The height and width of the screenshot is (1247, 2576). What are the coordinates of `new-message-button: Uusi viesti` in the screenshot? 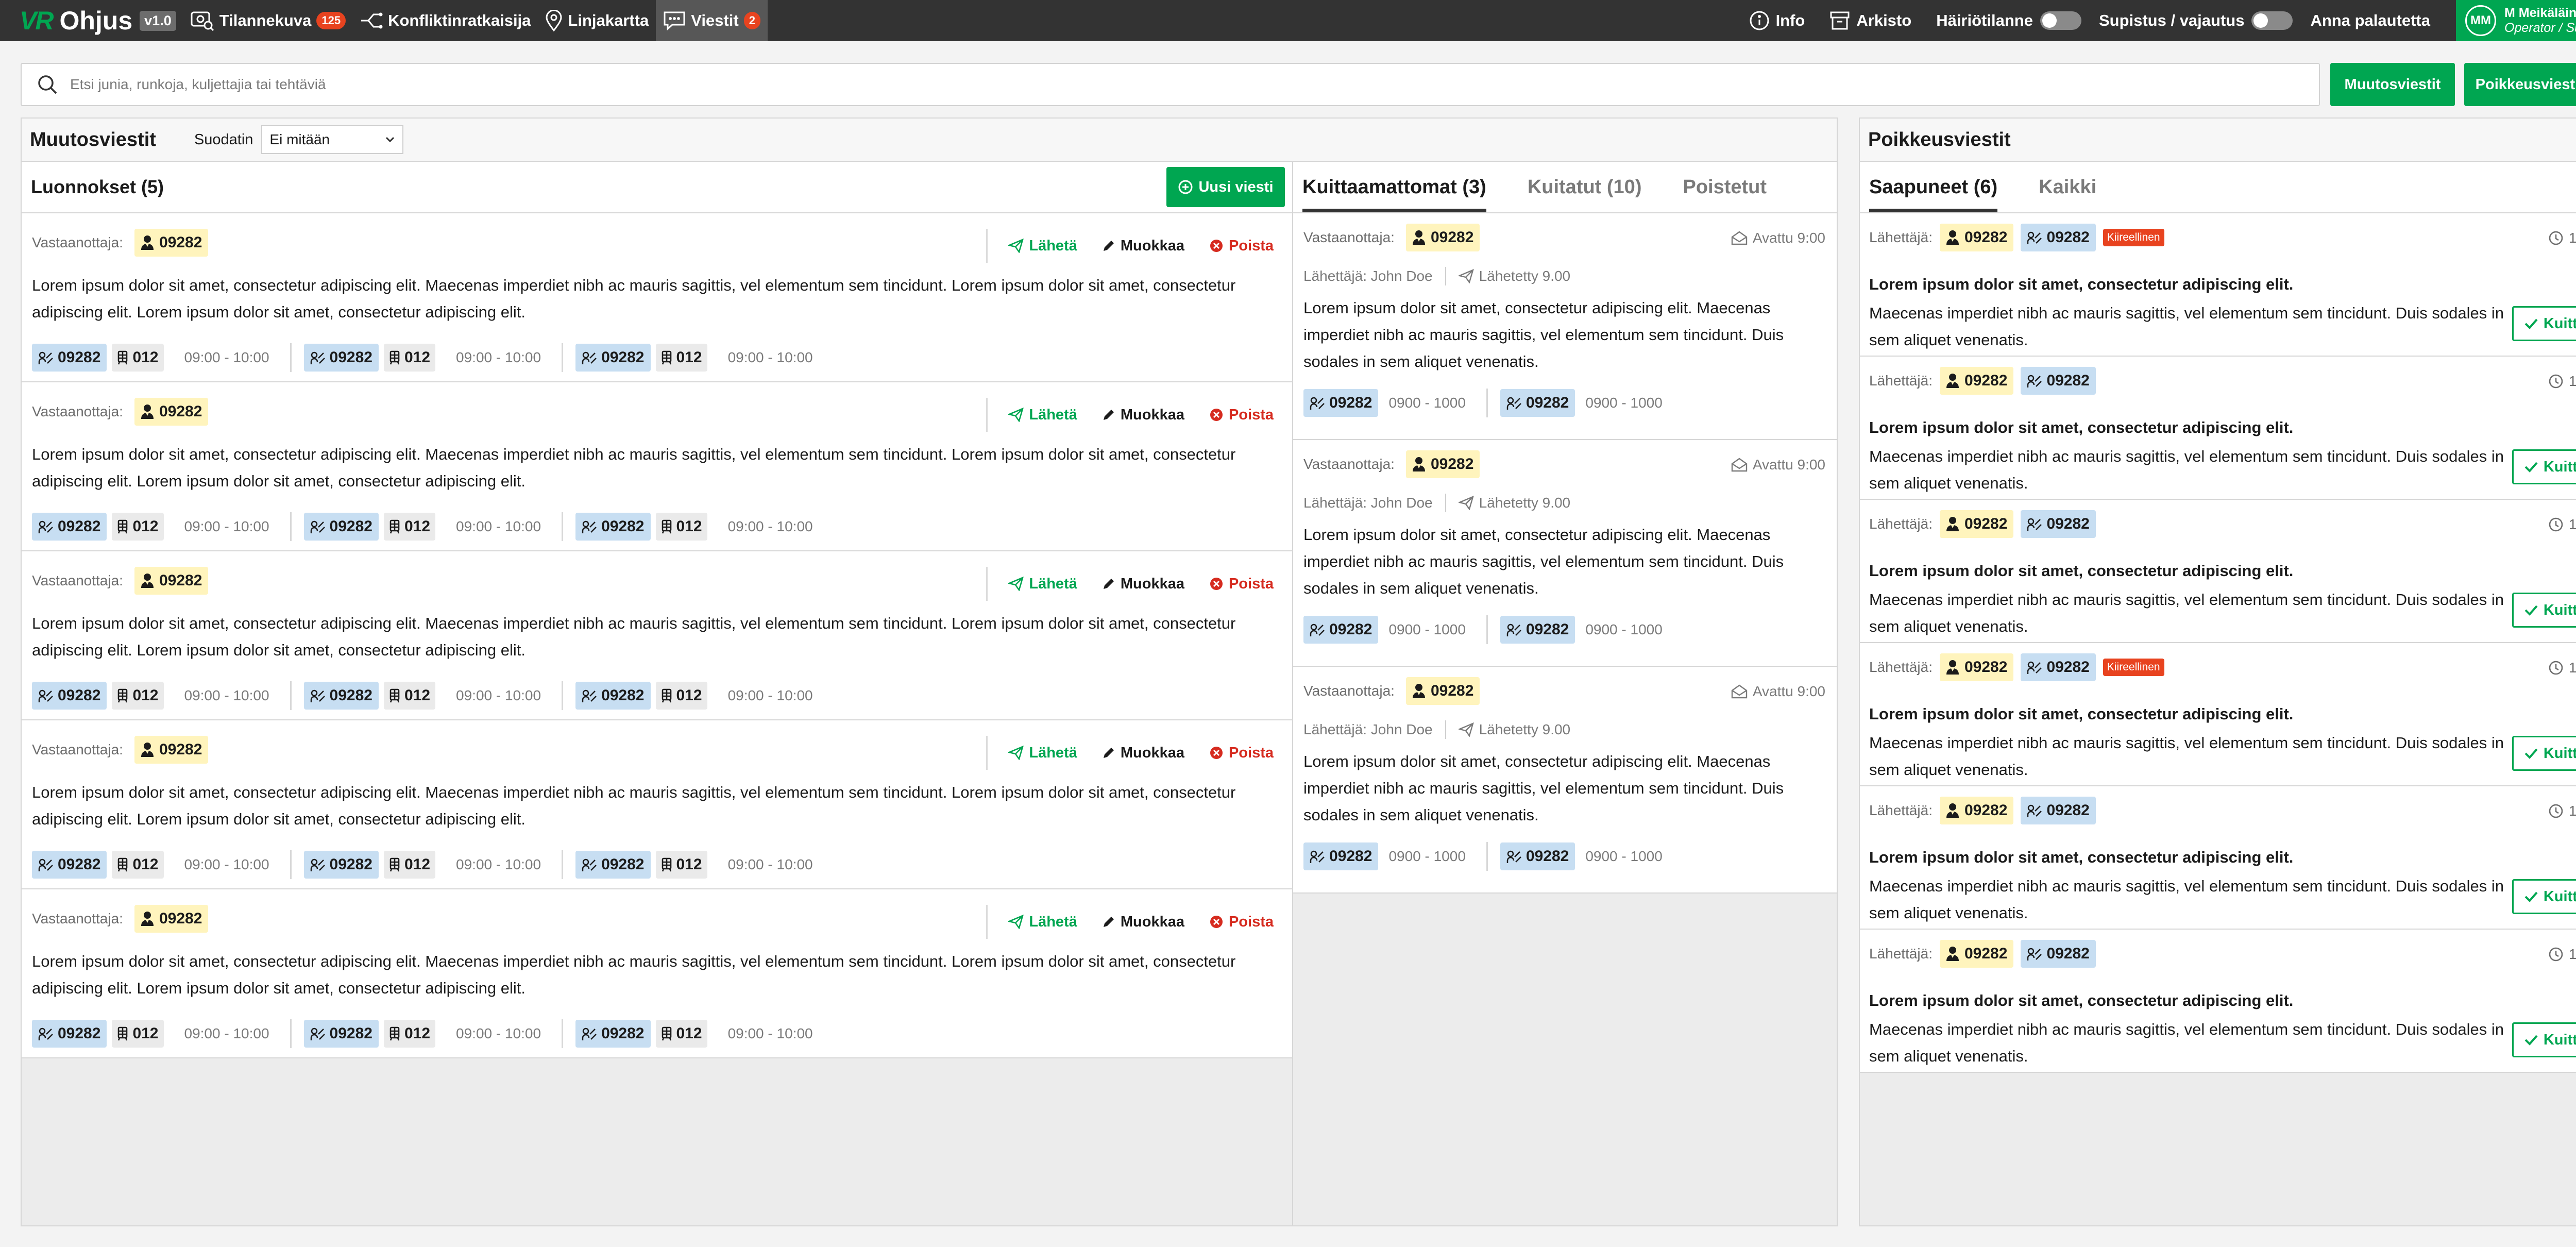 It's located at (1225, 187).